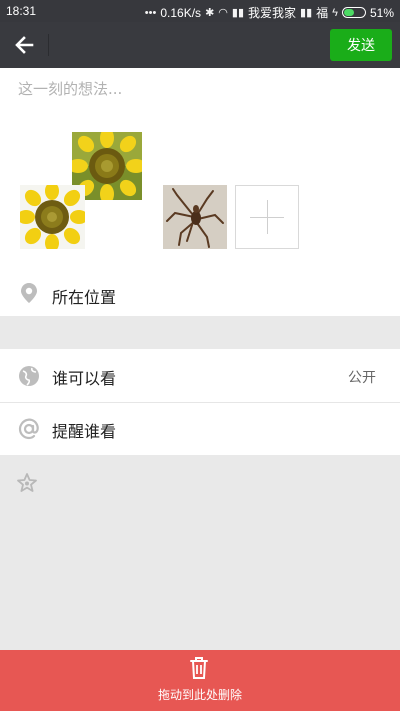 This screenshot has width=400, height=711. Describe the element at coordinates (200, 45) in the screenshot. I see `top-bar: 发送` at that location.